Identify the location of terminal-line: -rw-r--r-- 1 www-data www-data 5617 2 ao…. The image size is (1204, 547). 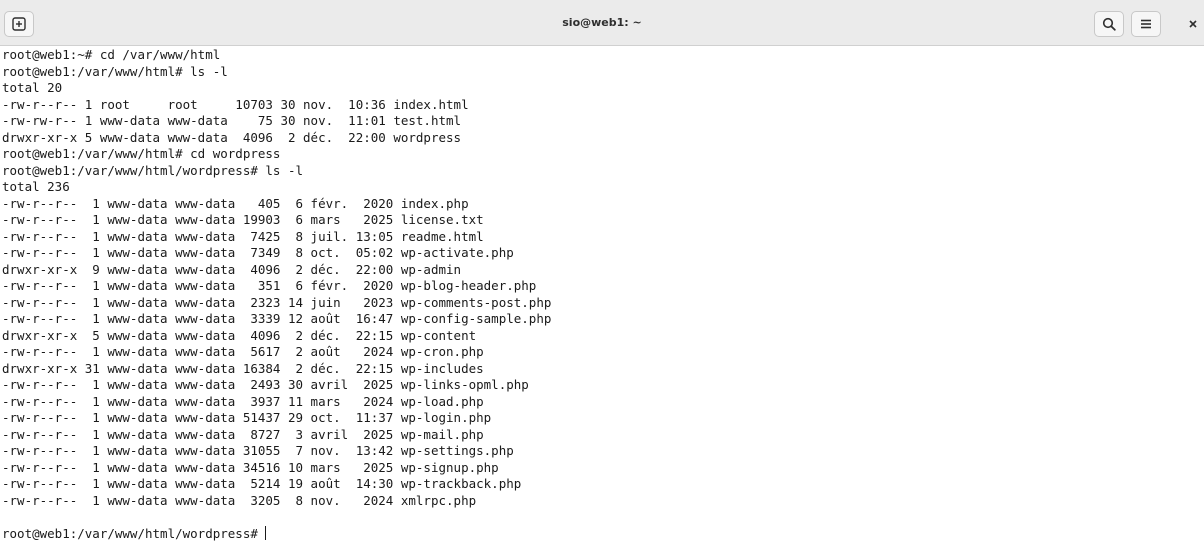
(243, 351).